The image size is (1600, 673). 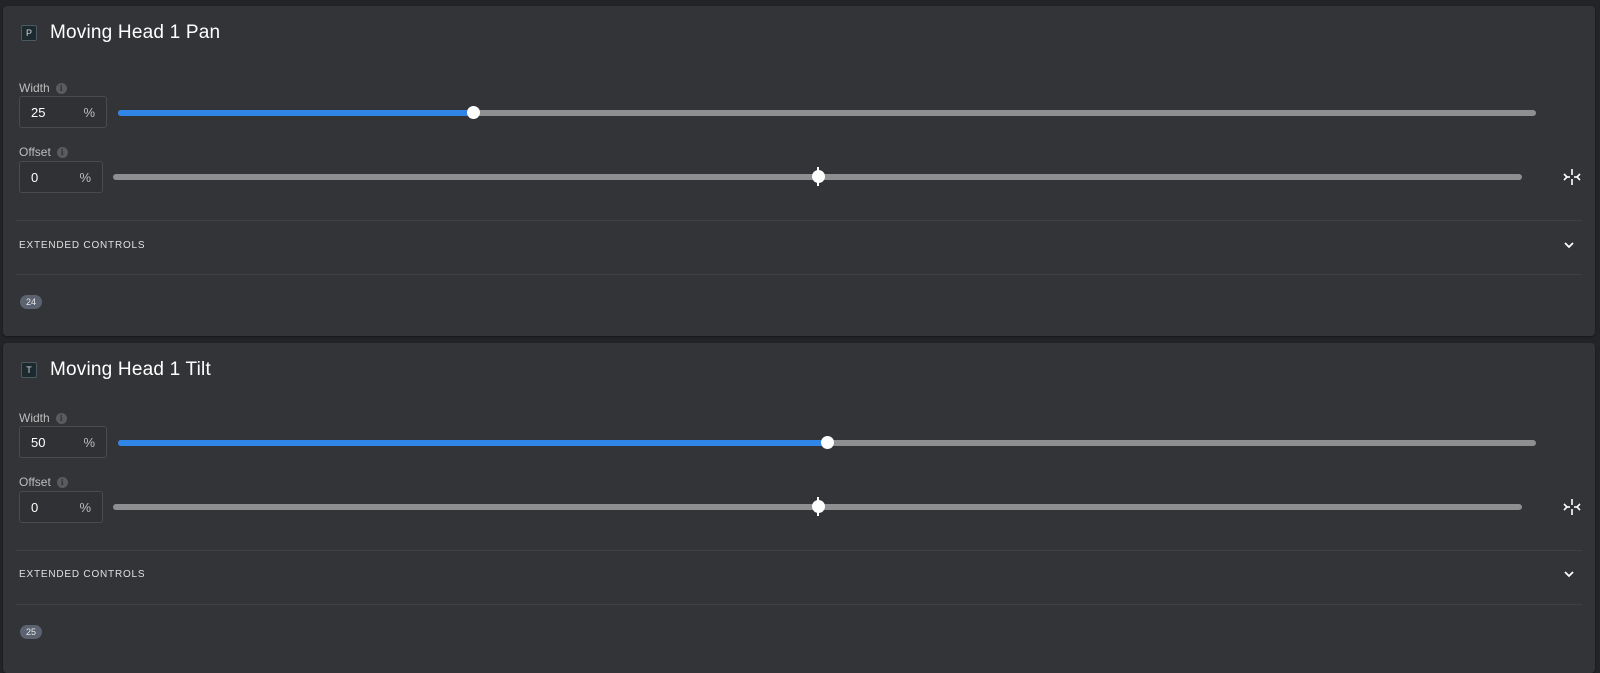 What do you see at coordinates (63, 442) in the screenshot?
I see `width-input: 50 %` at bounding box center [63, 442].